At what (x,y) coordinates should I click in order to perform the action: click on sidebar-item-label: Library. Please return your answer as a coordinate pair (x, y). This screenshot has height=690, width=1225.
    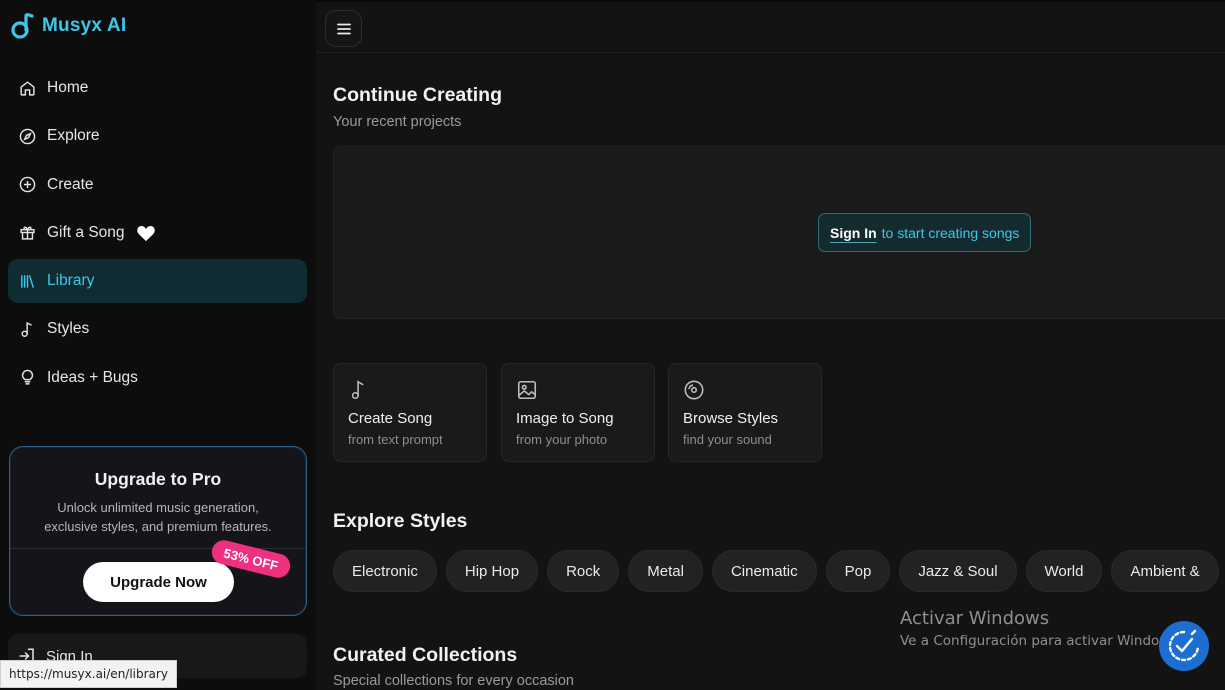
    Looking at the image, I should click on (71, 281).